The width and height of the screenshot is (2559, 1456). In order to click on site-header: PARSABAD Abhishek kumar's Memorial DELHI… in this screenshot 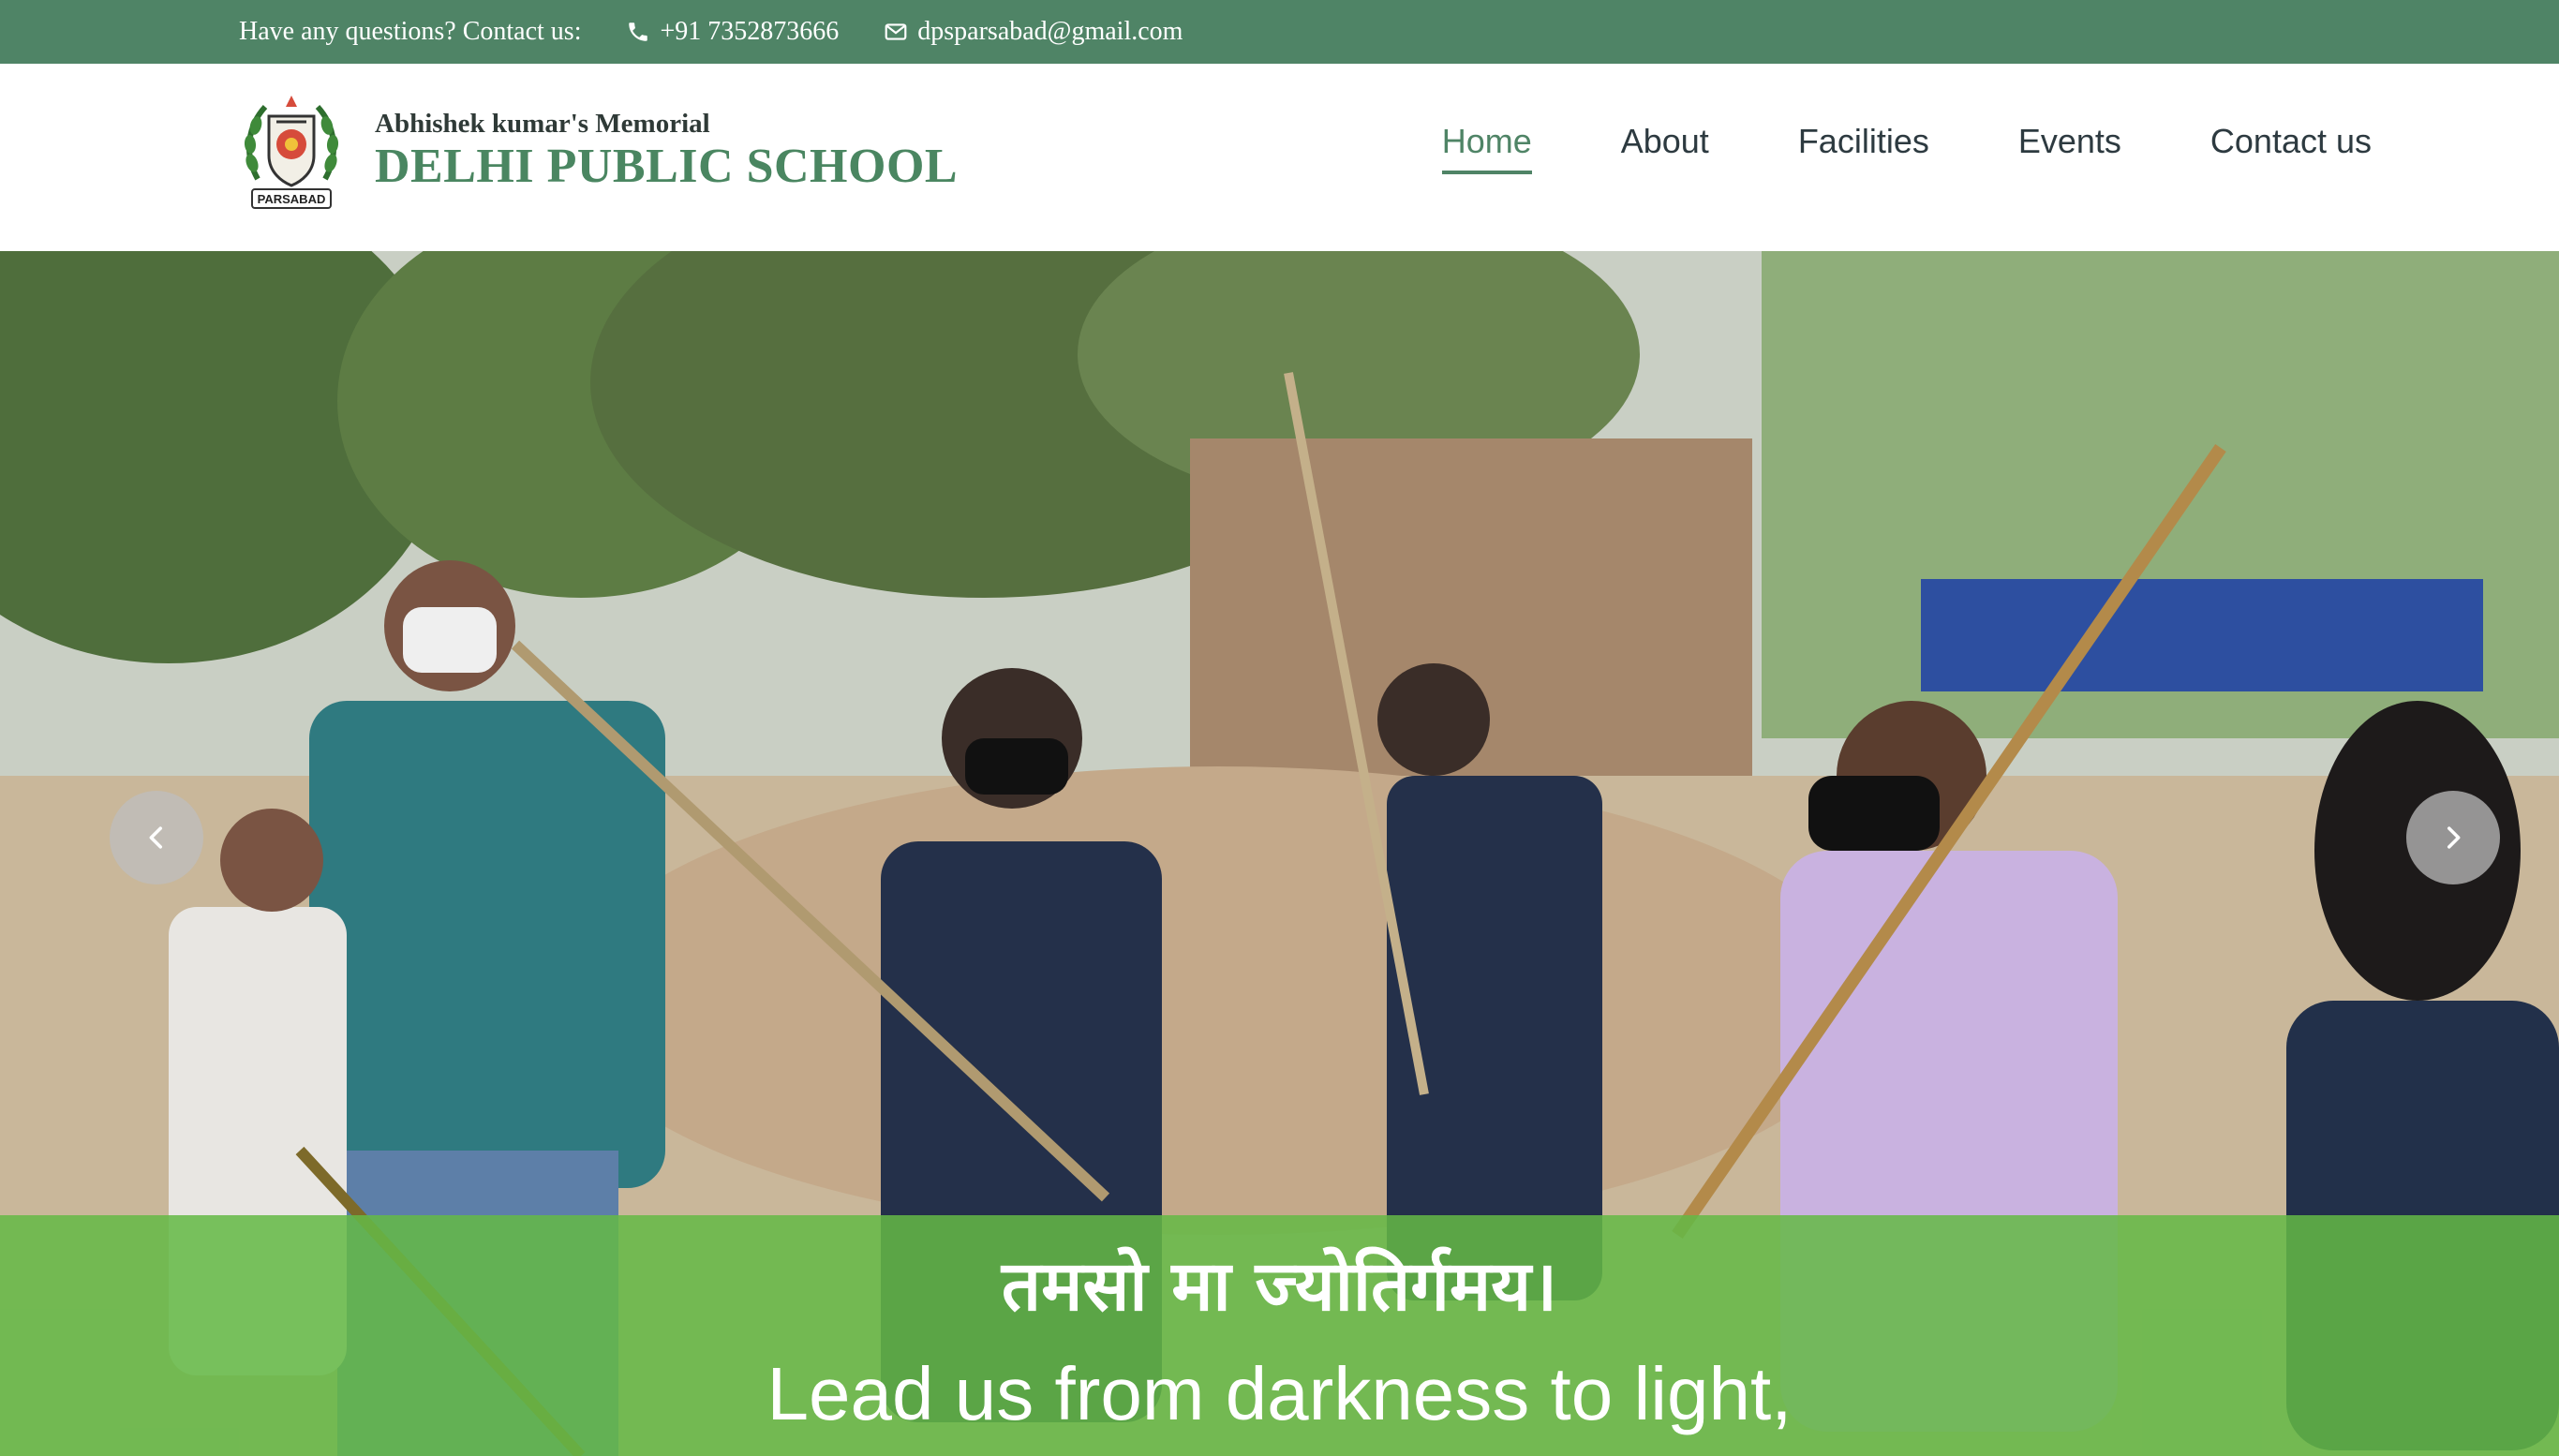, I will do `click(1279, 157)`.